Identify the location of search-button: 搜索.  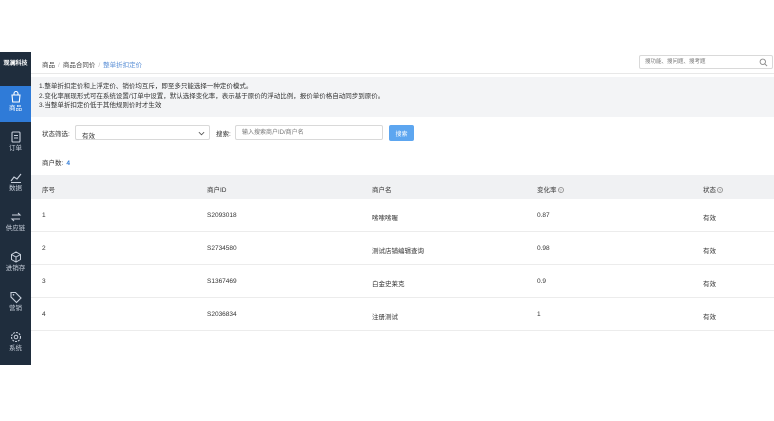
(401, 133).